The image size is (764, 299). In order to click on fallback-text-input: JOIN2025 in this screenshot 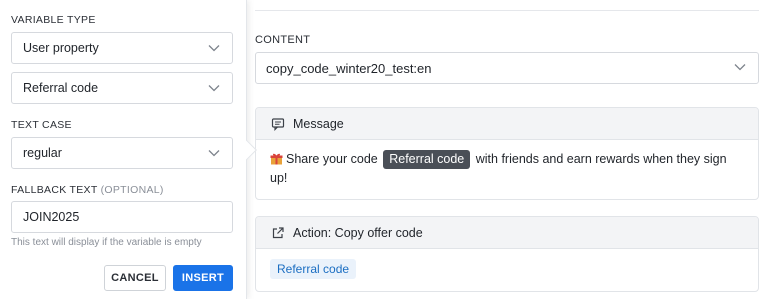, I will do `click(122, 217)`.